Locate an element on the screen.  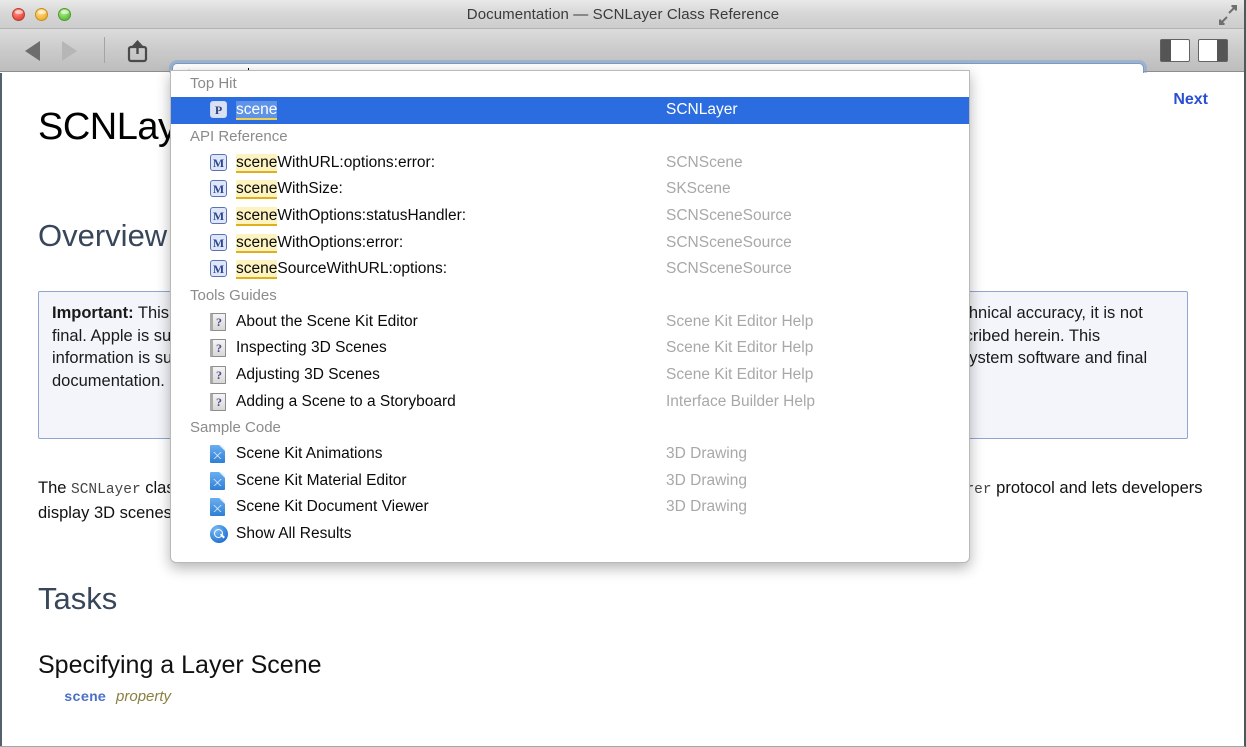
back-button is located at coordinates (32, 51).